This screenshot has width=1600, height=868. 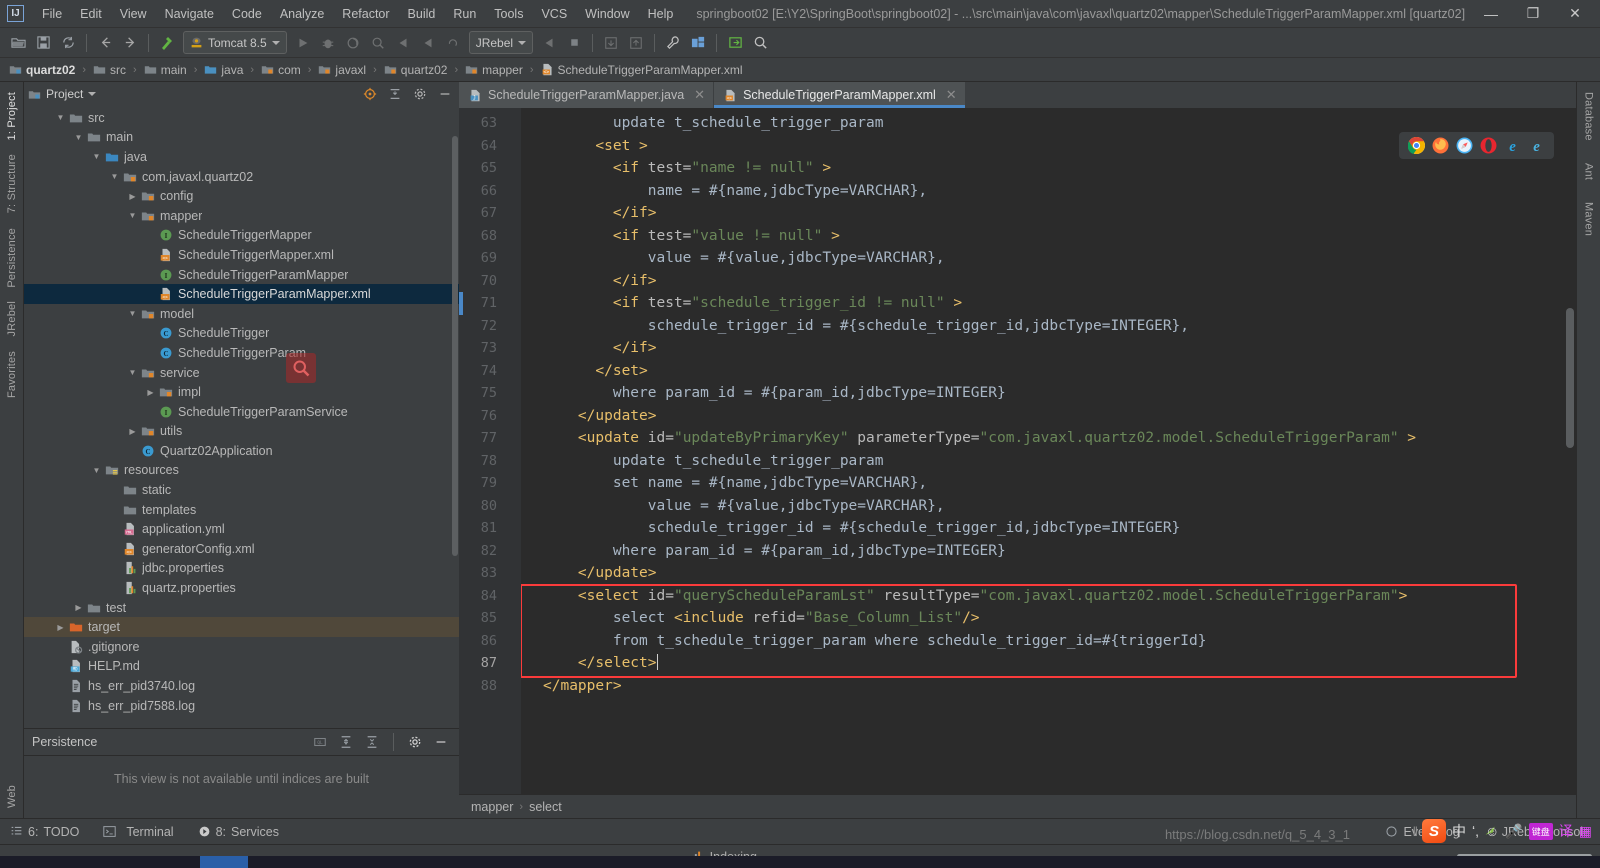 I want to click on code-line: set name = #{name,jdbcType=VARCHAR},, so click(x=1048, y=483).